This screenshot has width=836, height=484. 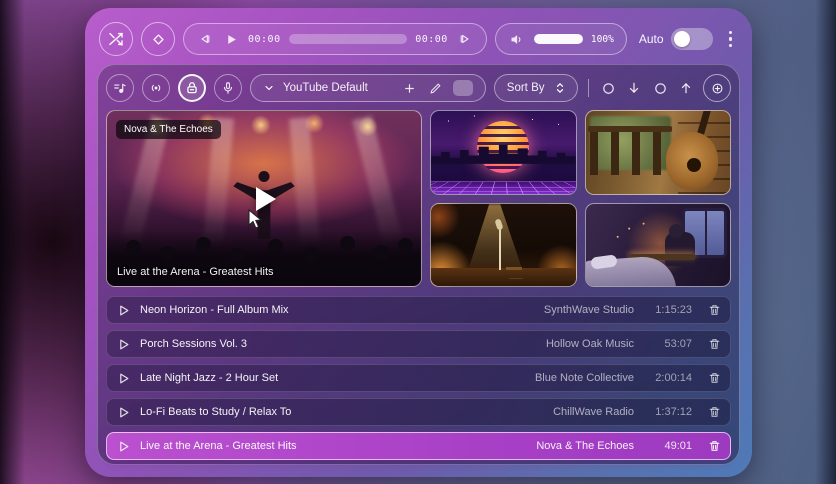 I want to click on track-title: Live at the Arena - Greatest Hits, so click(x=218, y=446).